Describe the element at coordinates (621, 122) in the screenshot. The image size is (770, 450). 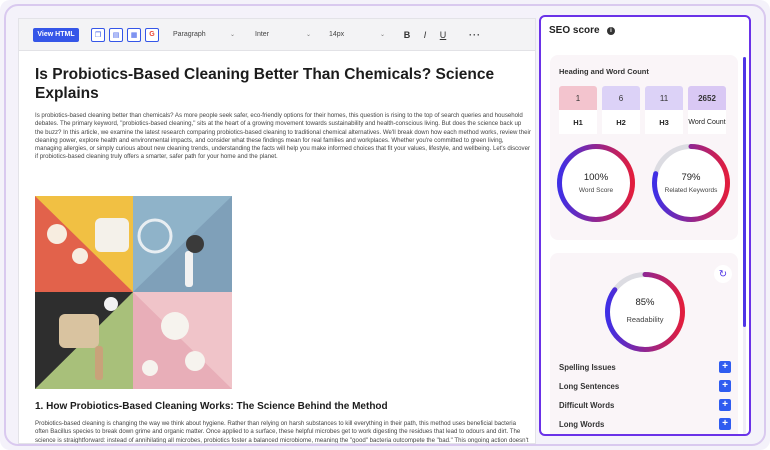
I see `heading-count-label: H2` at that location.